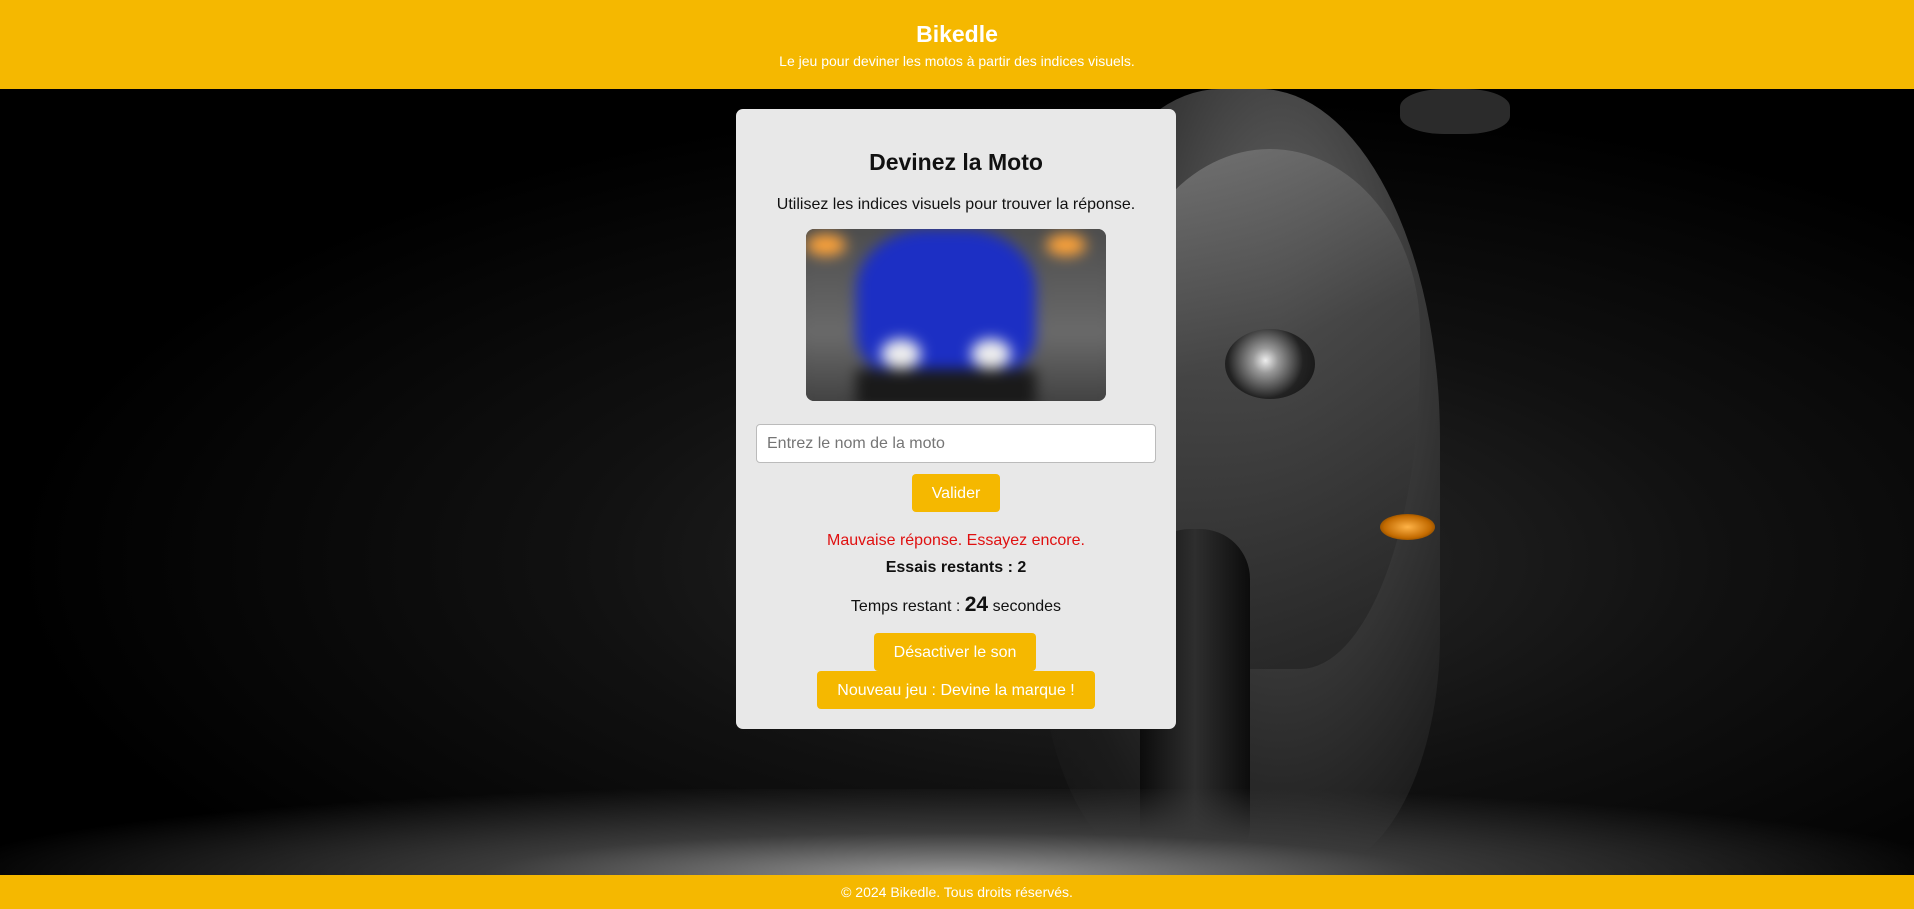 The height and width of the screenshot is (909, 1914). I want to click on bike-mirror-shape, so click(1455, 111).